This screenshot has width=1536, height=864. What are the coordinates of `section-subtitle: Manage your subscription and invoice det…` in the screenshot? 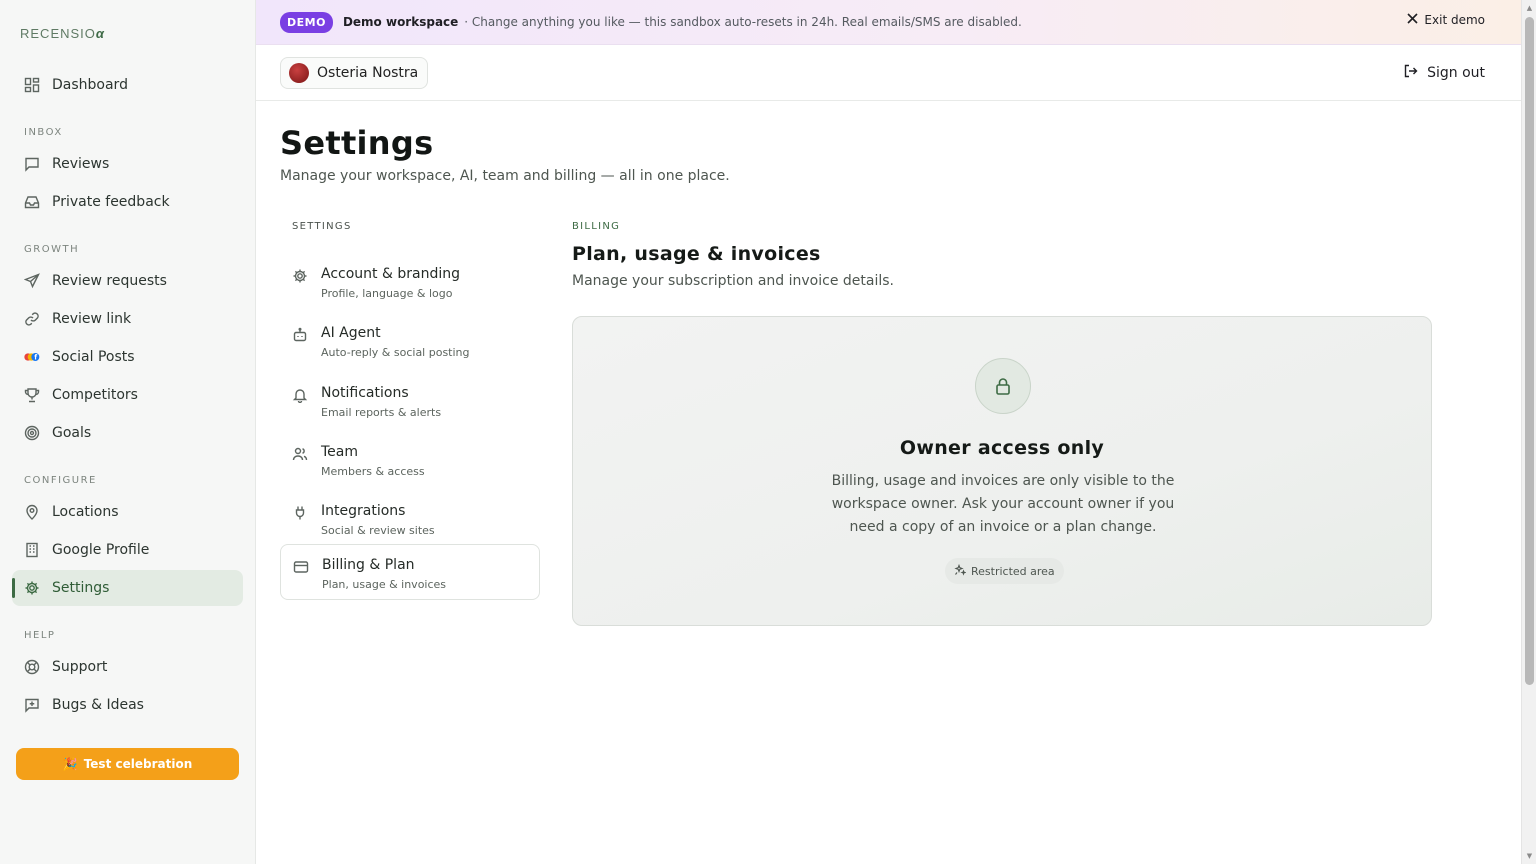 It's located at (733, 281).